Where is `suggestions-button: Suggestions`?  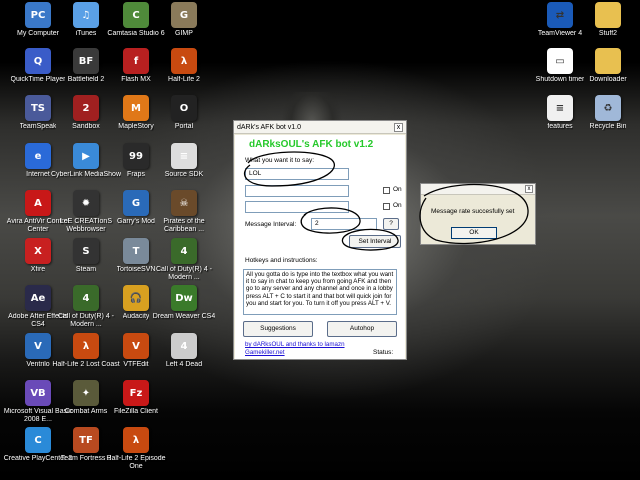 suggestions-button: Suggestions is located at coordinates (278, 329).